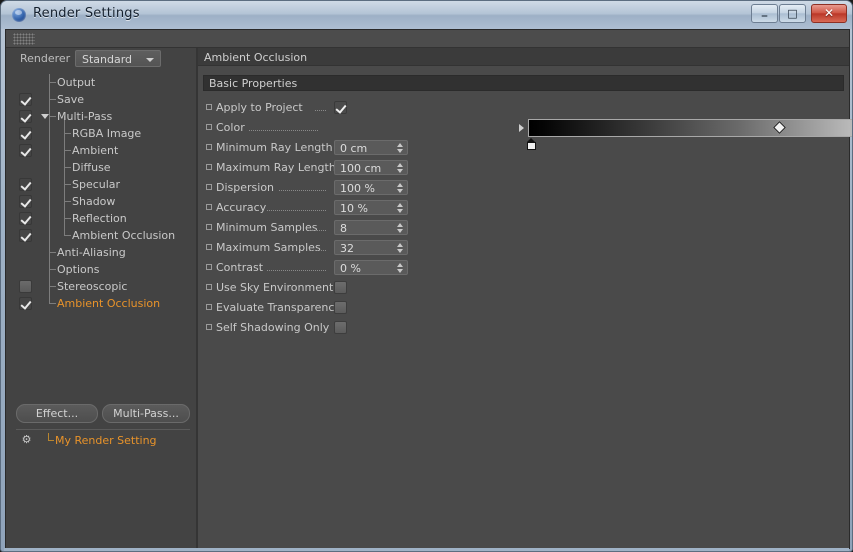 The image size is (853, 552). Describe the element at coordinates (101, 201) in the screenshot. I see `tree-item-shadow: Shadow` at that location.